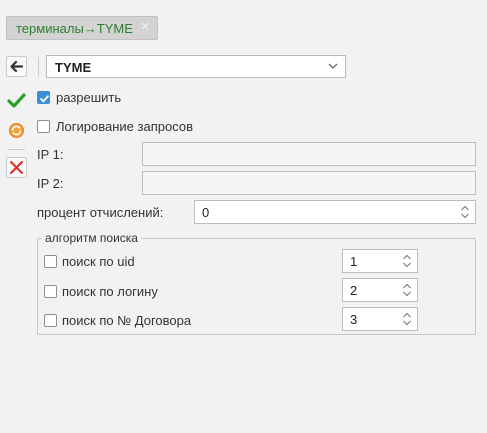 The width and height of the screenshot is (487, 433). Describe the element at coordinates (335, 212) in the screenshot. I see `deduction-percent-stepper: 0` at that location.